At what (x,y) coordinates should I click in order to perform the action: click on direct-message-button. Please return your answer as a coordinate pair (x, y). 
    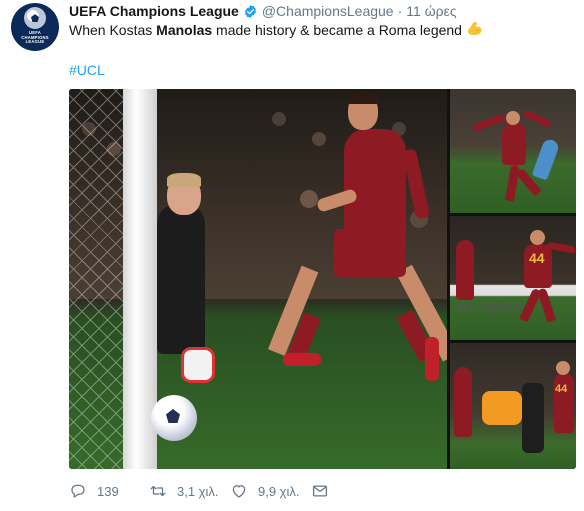
    Looking at the image, I should click on (320, 491).